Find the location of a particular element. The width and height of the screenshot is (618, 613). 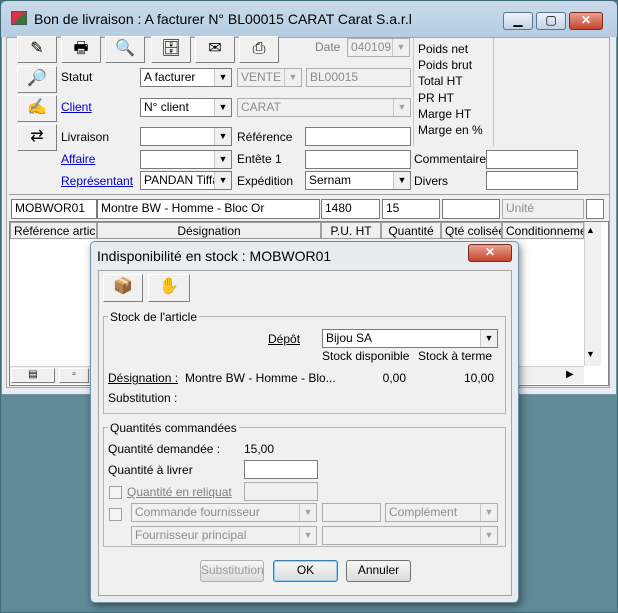

grid-header-conditionnement: Conditionnement is located at coordinates (543, 230).